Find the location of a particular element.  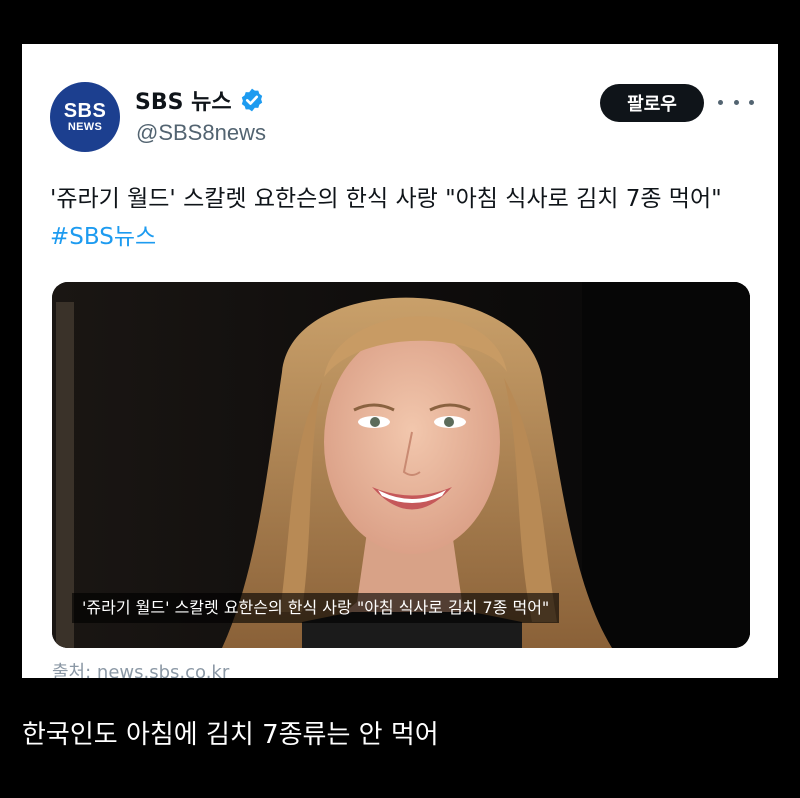

verified-badge-icon is located at coordinates (251, 100).